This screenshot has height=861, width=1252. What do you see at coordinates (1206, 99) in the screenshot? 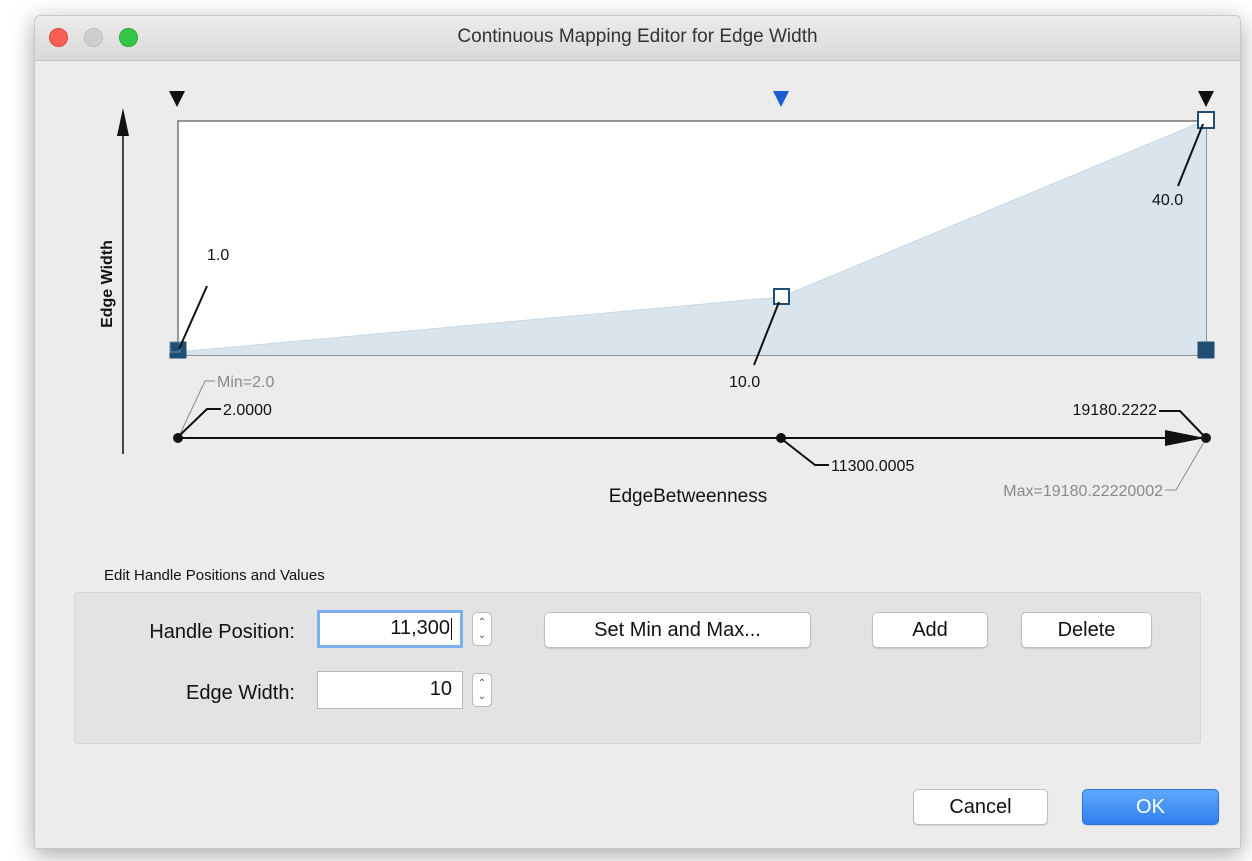
I see `right-handle-marker` at bounding box center [1206, 99].